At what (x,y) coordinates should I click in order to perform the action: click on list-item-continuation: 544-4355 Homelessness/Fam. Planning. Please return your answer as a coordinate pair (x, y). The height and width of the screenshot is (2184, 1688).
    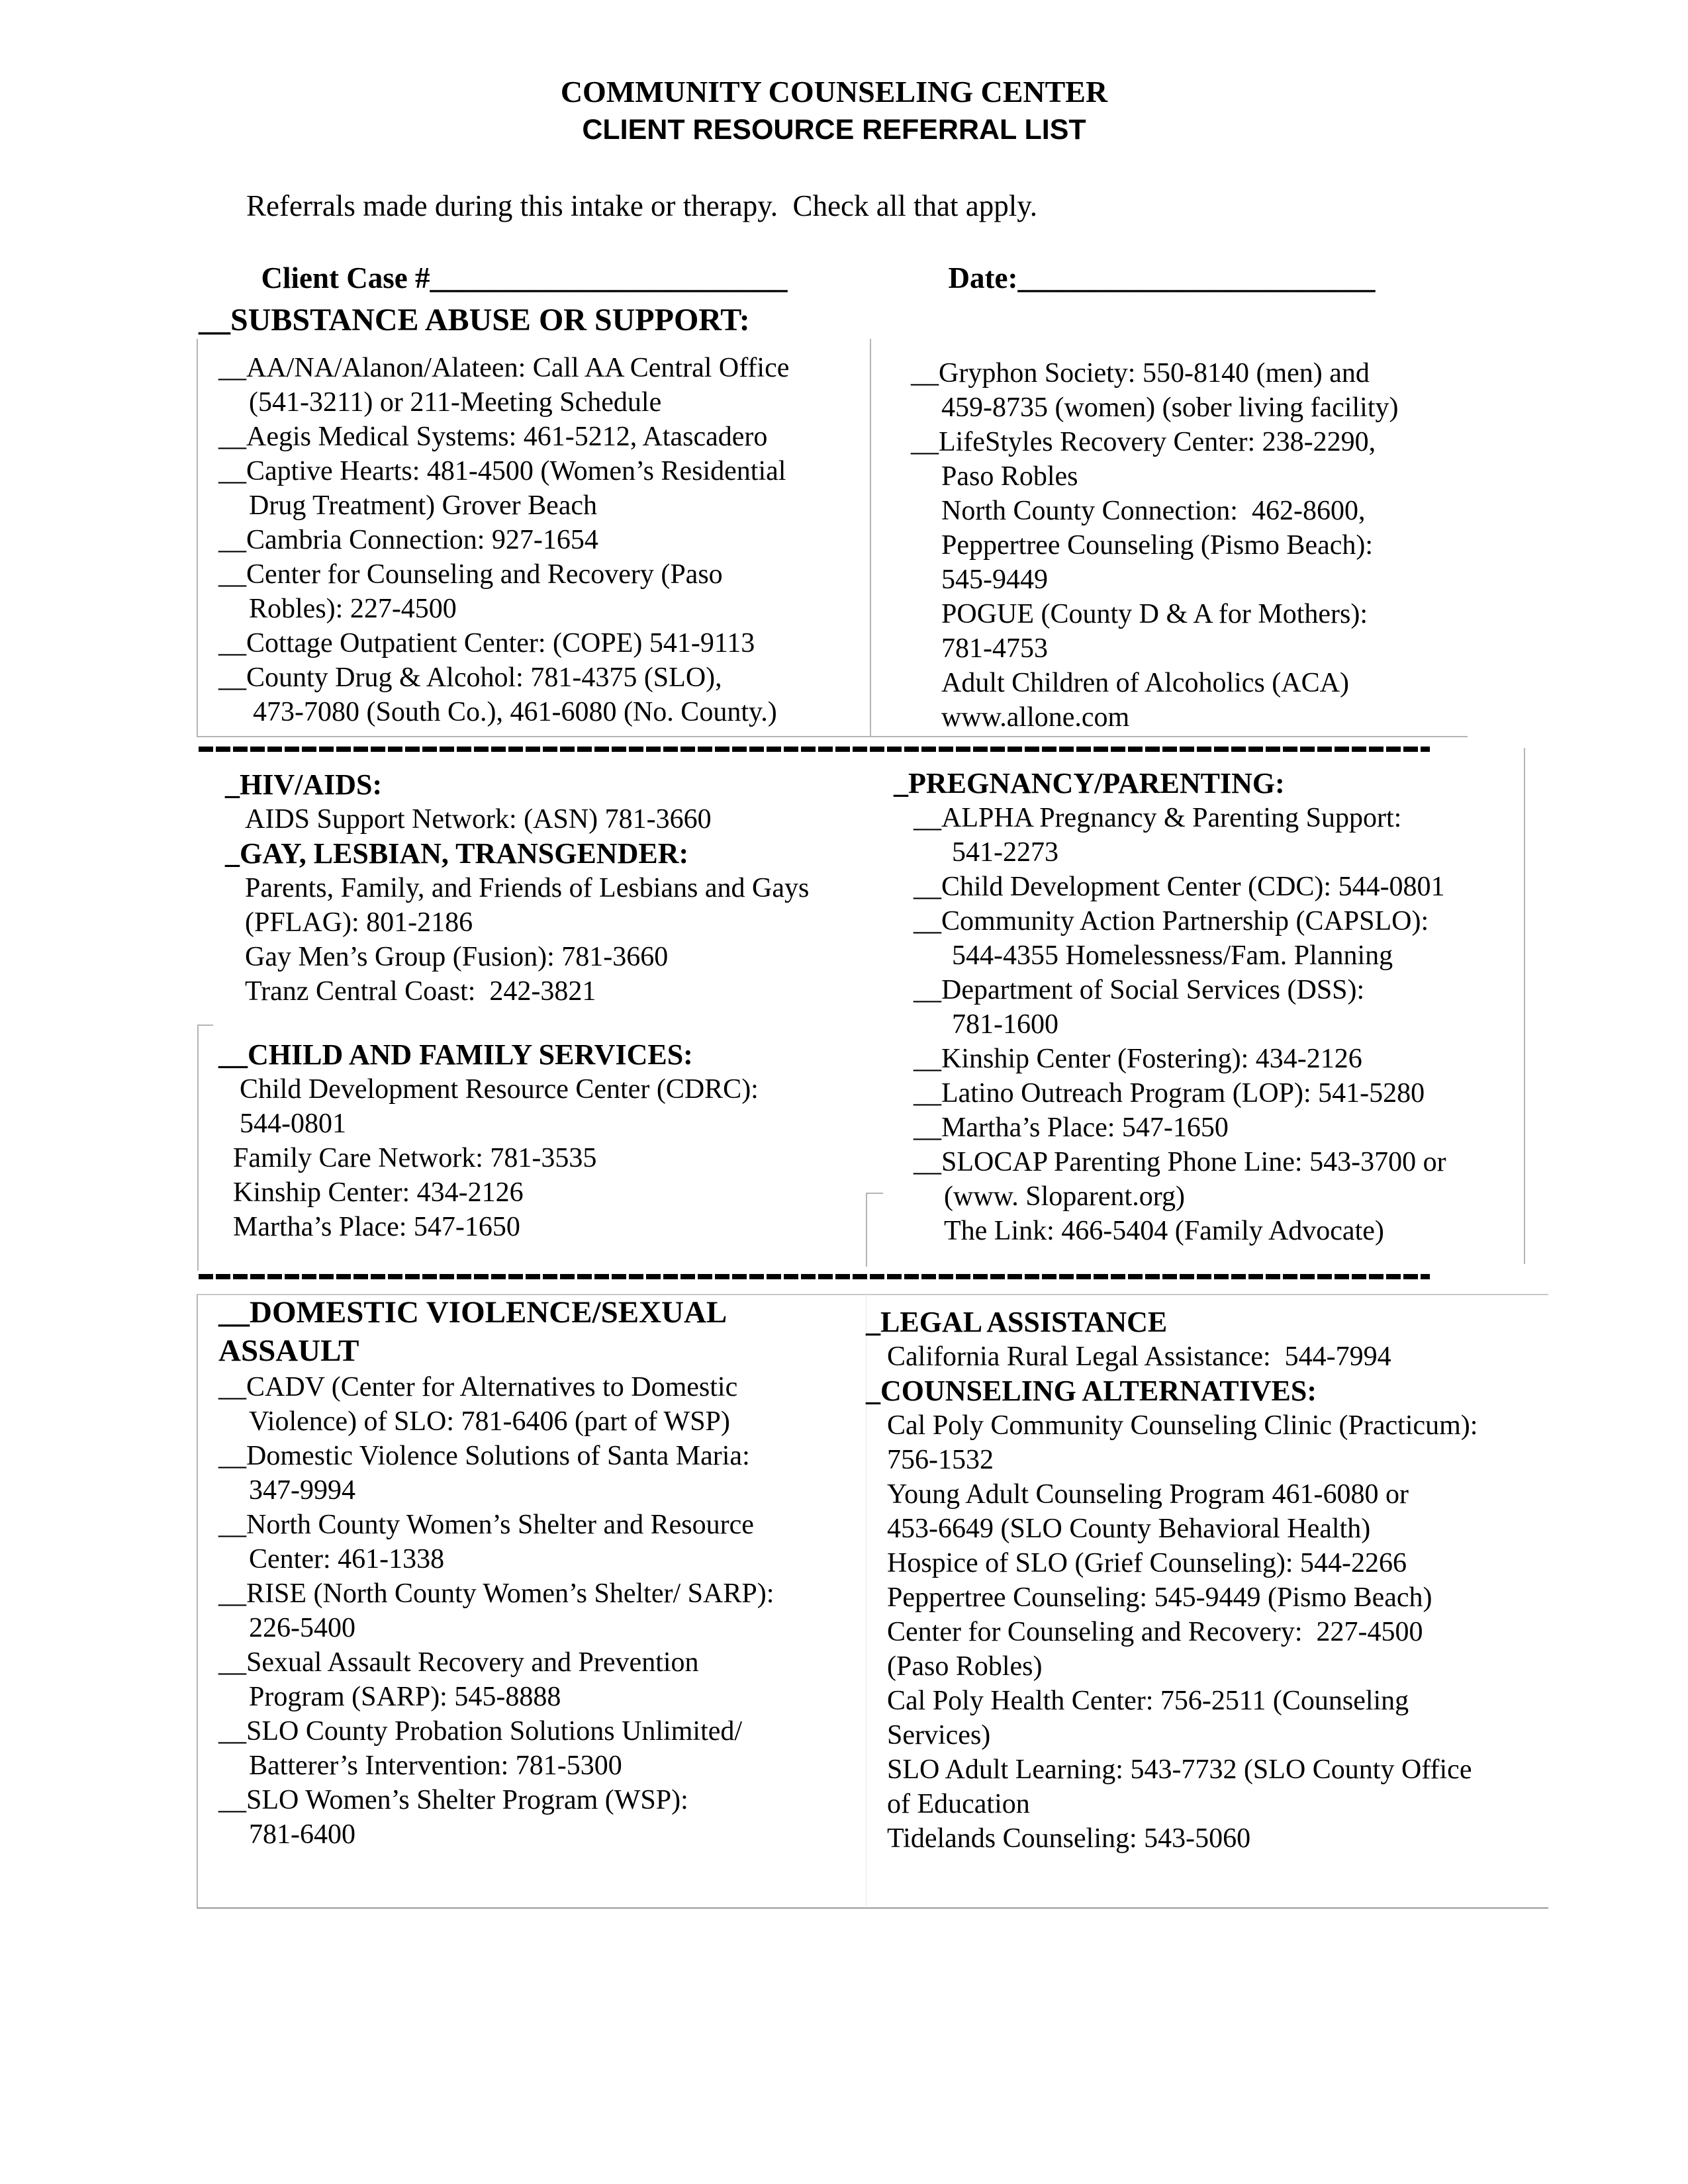
    Looking at the image, I should click on (1172, 956).